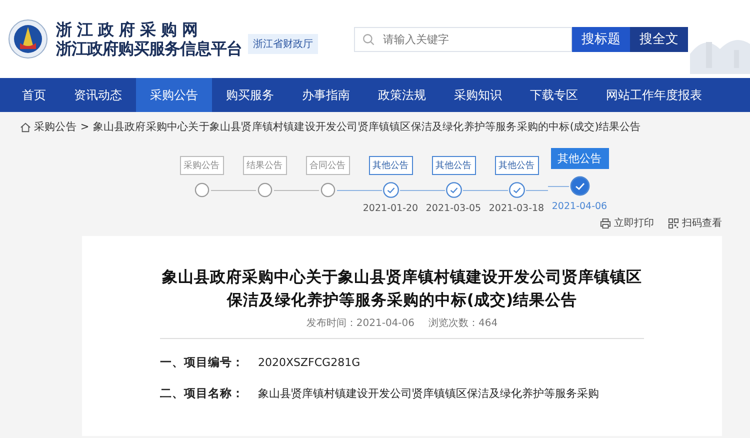  What do you see at coordinates (402, 289) in the screenshot?
I see `article-title: 象山县政府采购中心关于象山县贤庠镇村镇建设开发公司贤庠镇镇区保洁及绿化养护等服务采购的中标(成交)结果公告` at bounding box center [402, 289].